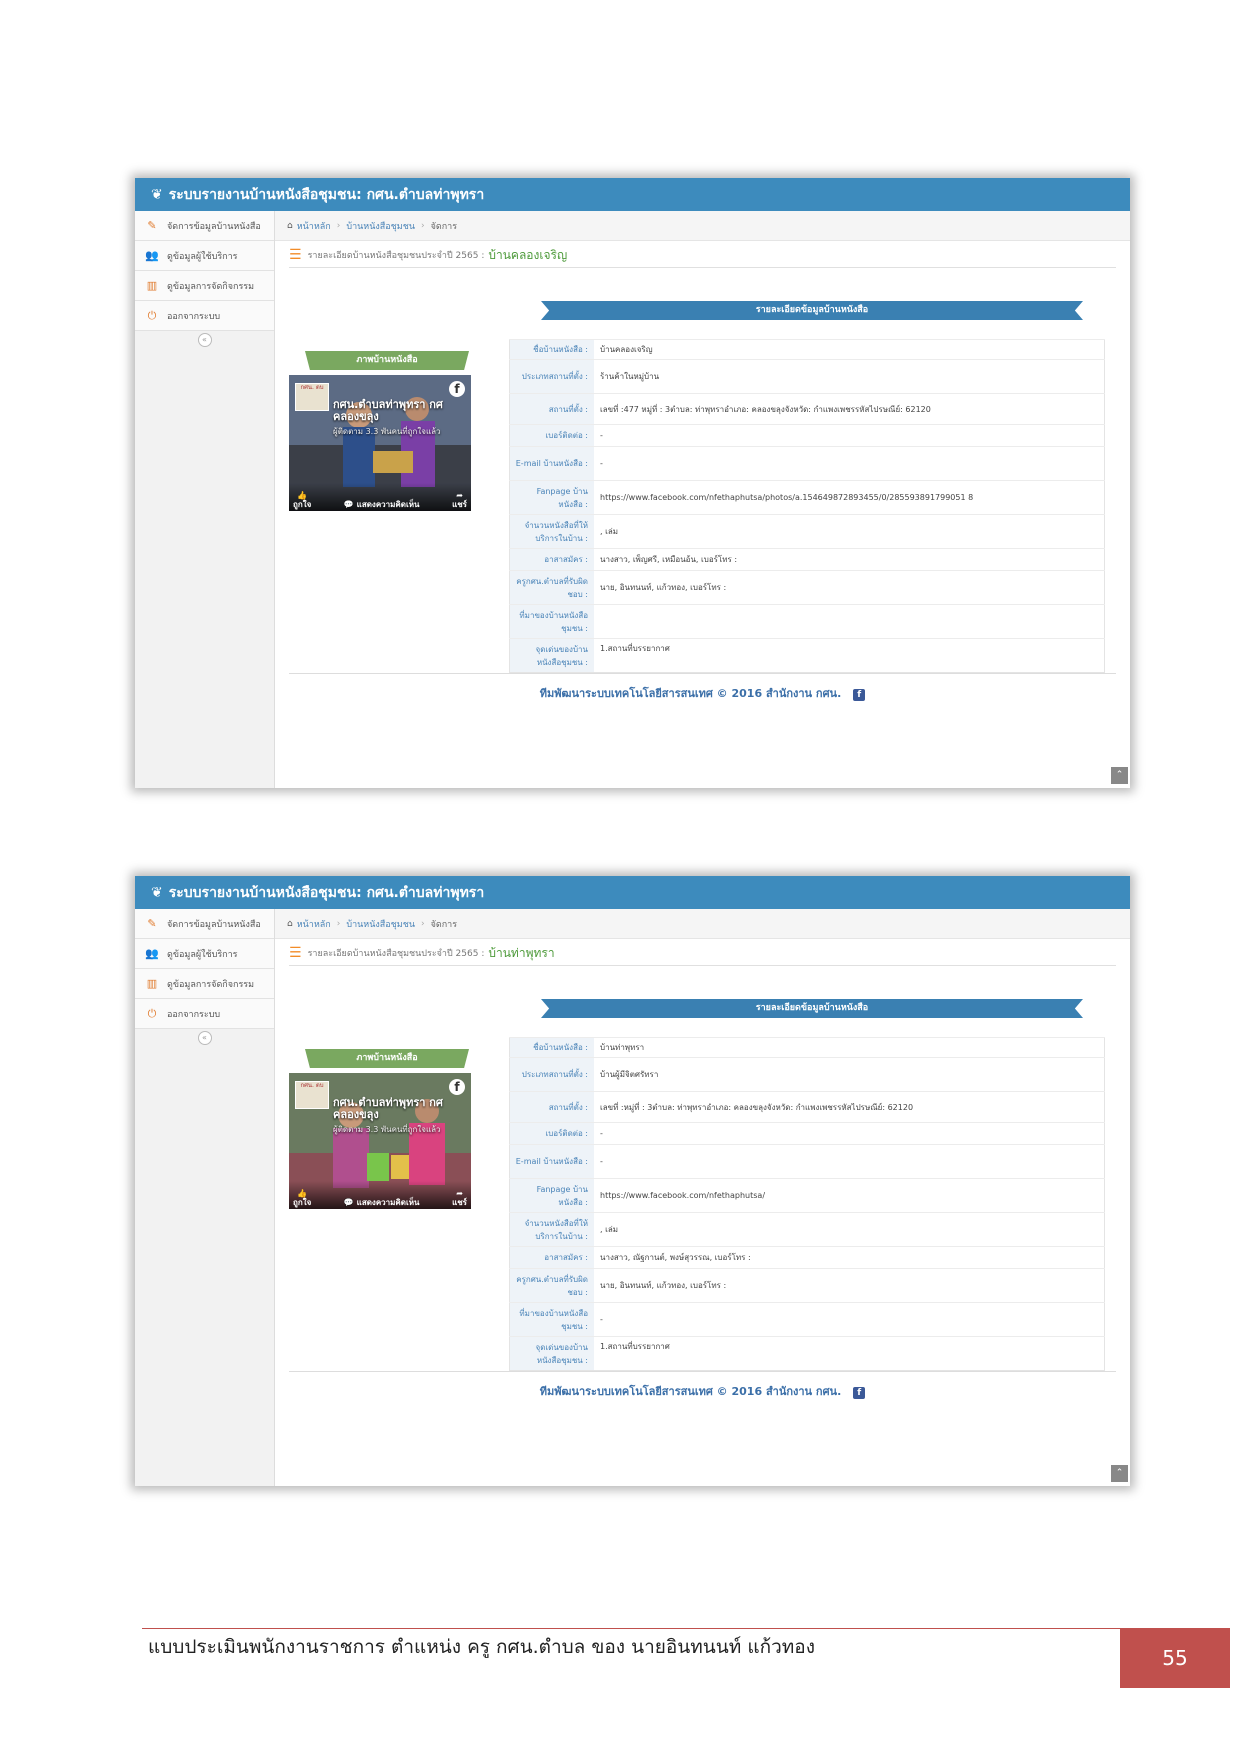 Image resolution: width=1241 pixels, height=1755 pixels. Describe the element at coordinates (849, 1257) in the screenshot. I see `field-value: นางสาว, ณัฐกานต์, พงษ์สุวรรณ, เบอร์โทร :` at that location.